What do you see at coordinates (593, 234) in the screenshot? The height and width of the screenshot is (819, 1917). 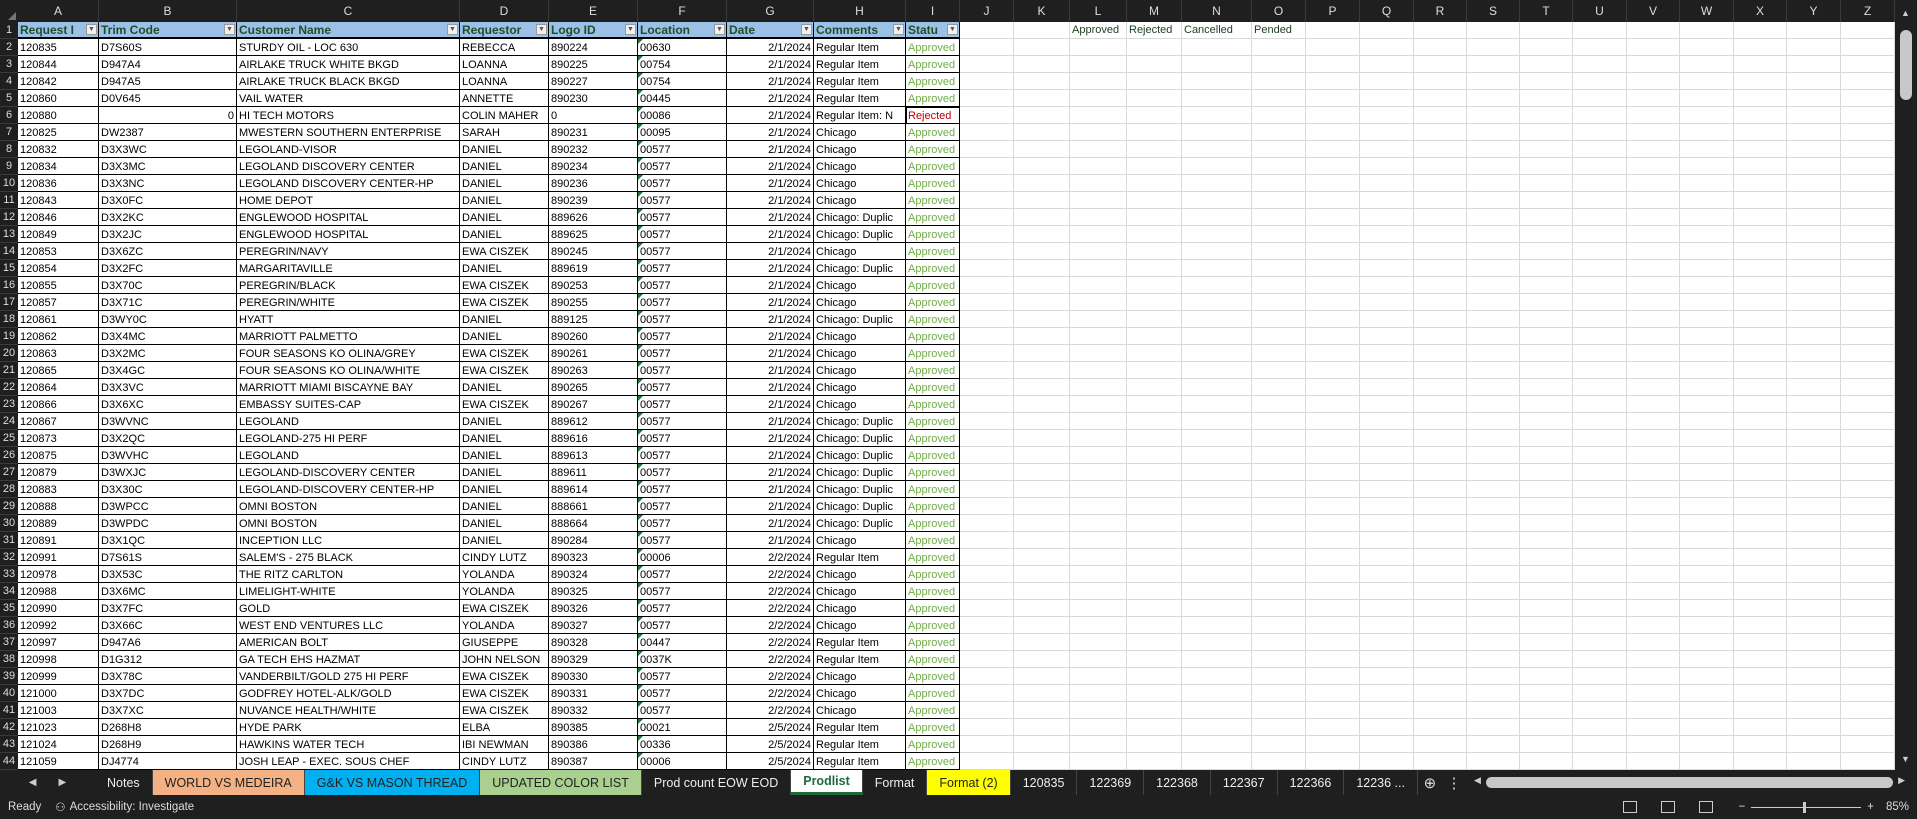 I see `logo-id-cell: 889625` at bounding box center [593, 234].